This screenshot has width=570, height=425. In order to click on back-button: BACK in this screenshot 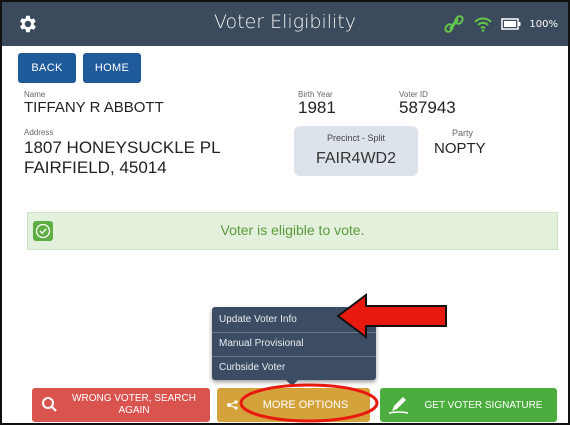, I will do `click(47, 68)`.